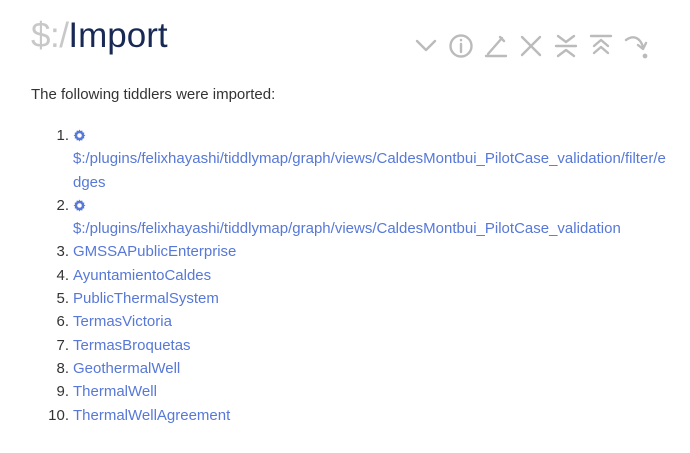  I want to click on list-item-number: 7., so click(62, 345).